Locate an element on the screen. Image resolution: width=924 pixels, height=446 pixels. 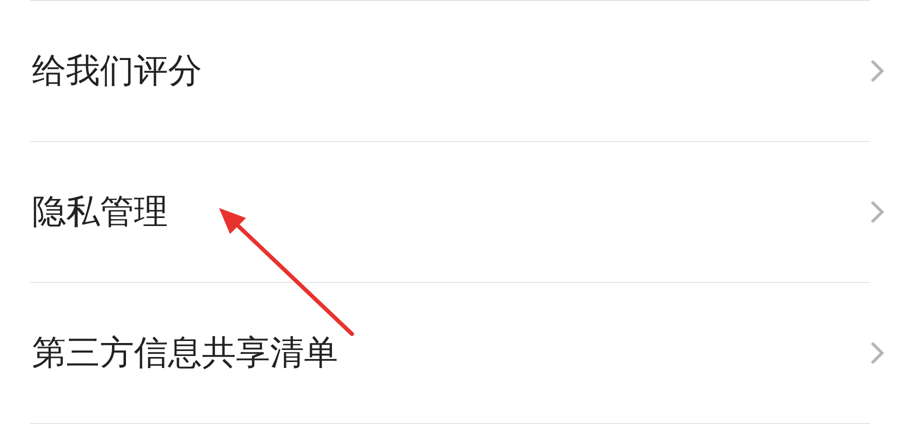
menu-item-label: 给我们评分 is located at coordinates (116, 71).